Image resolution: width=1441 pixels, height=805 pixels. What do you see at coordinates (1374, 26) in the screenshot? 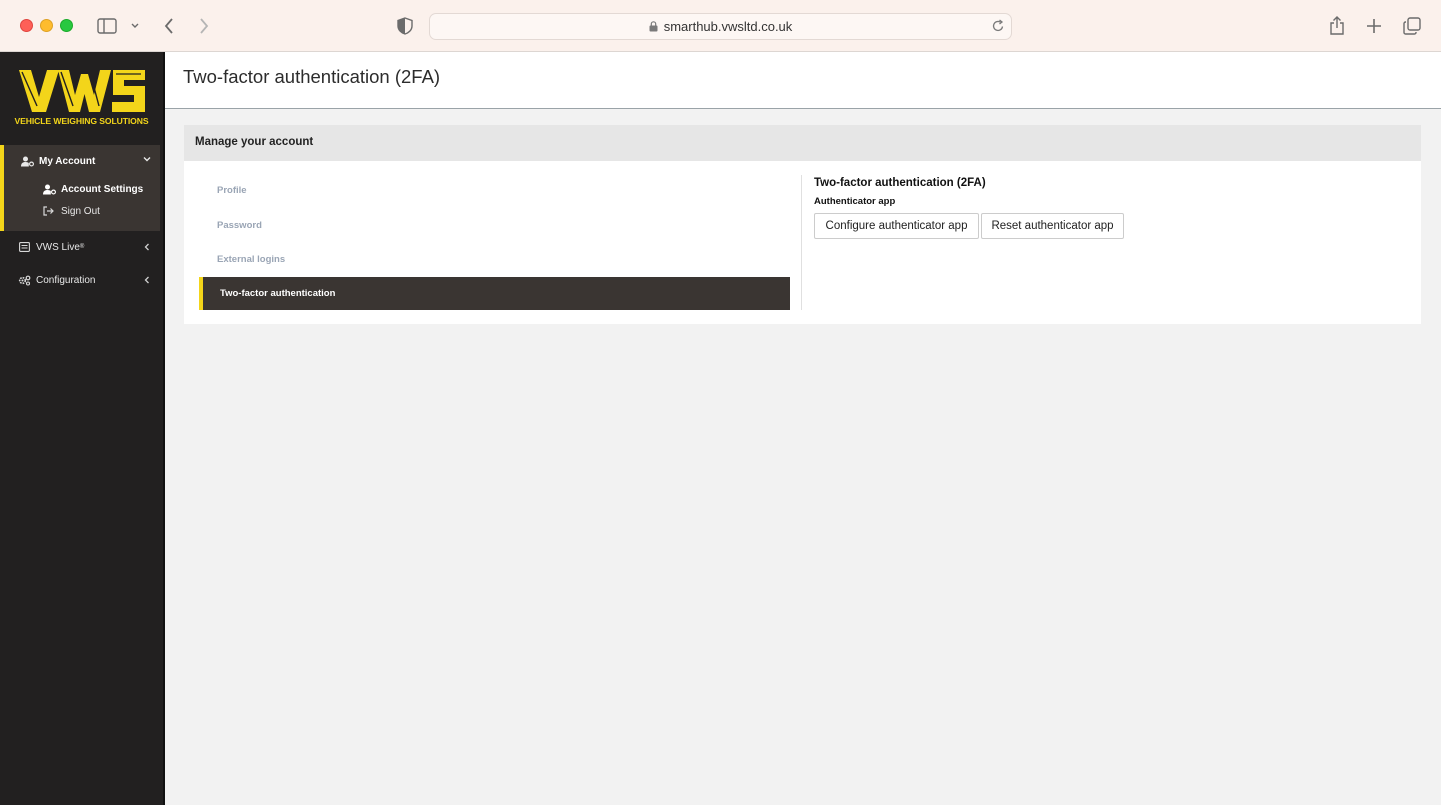
I see `new-tab-icon` at bounding box center [1374, 26].